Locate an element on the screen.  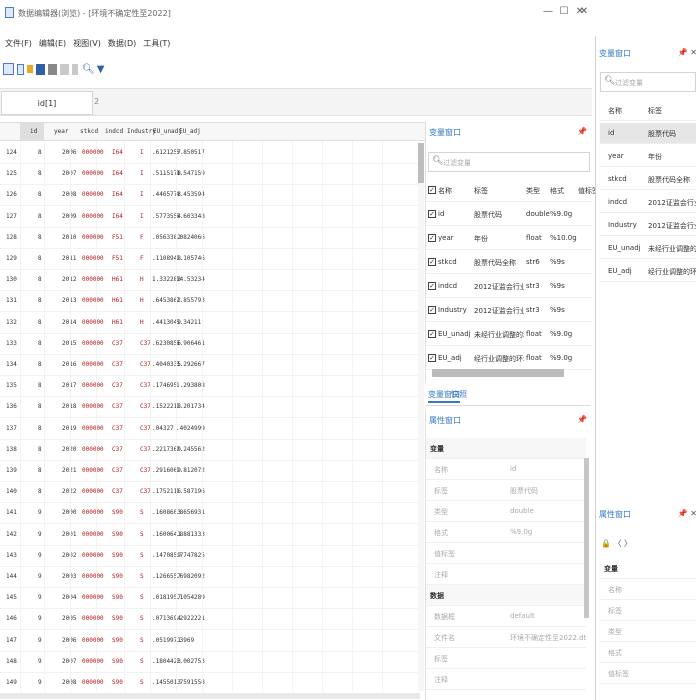
table-cell: .6982092 is located at coordinates (190, 576).